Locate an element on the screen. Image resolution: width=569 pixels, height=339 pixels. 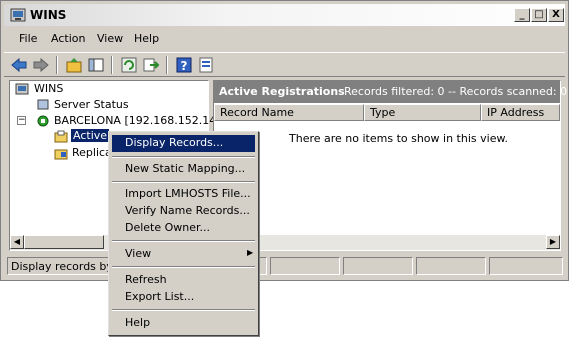
window-title: WINS is located at coordinates (48, 15).